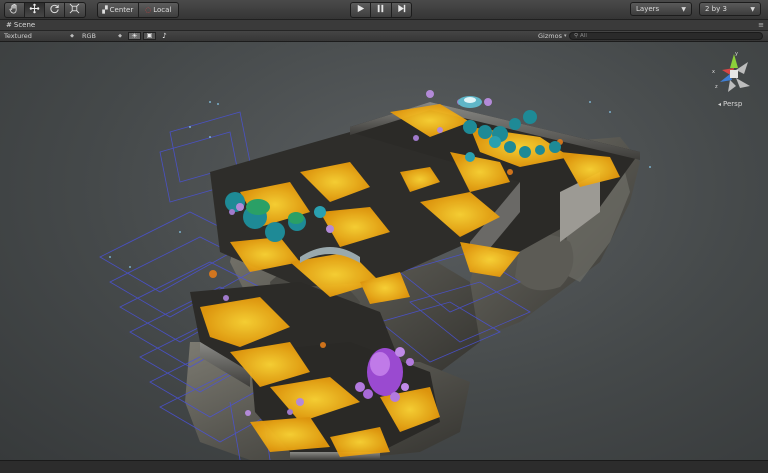 Image resolution: width=768 pixels, height=473 pixels. Describe the element at coordinates (716, 9) in the screenshot. I see `layout-label: 2 by 3` at that location.